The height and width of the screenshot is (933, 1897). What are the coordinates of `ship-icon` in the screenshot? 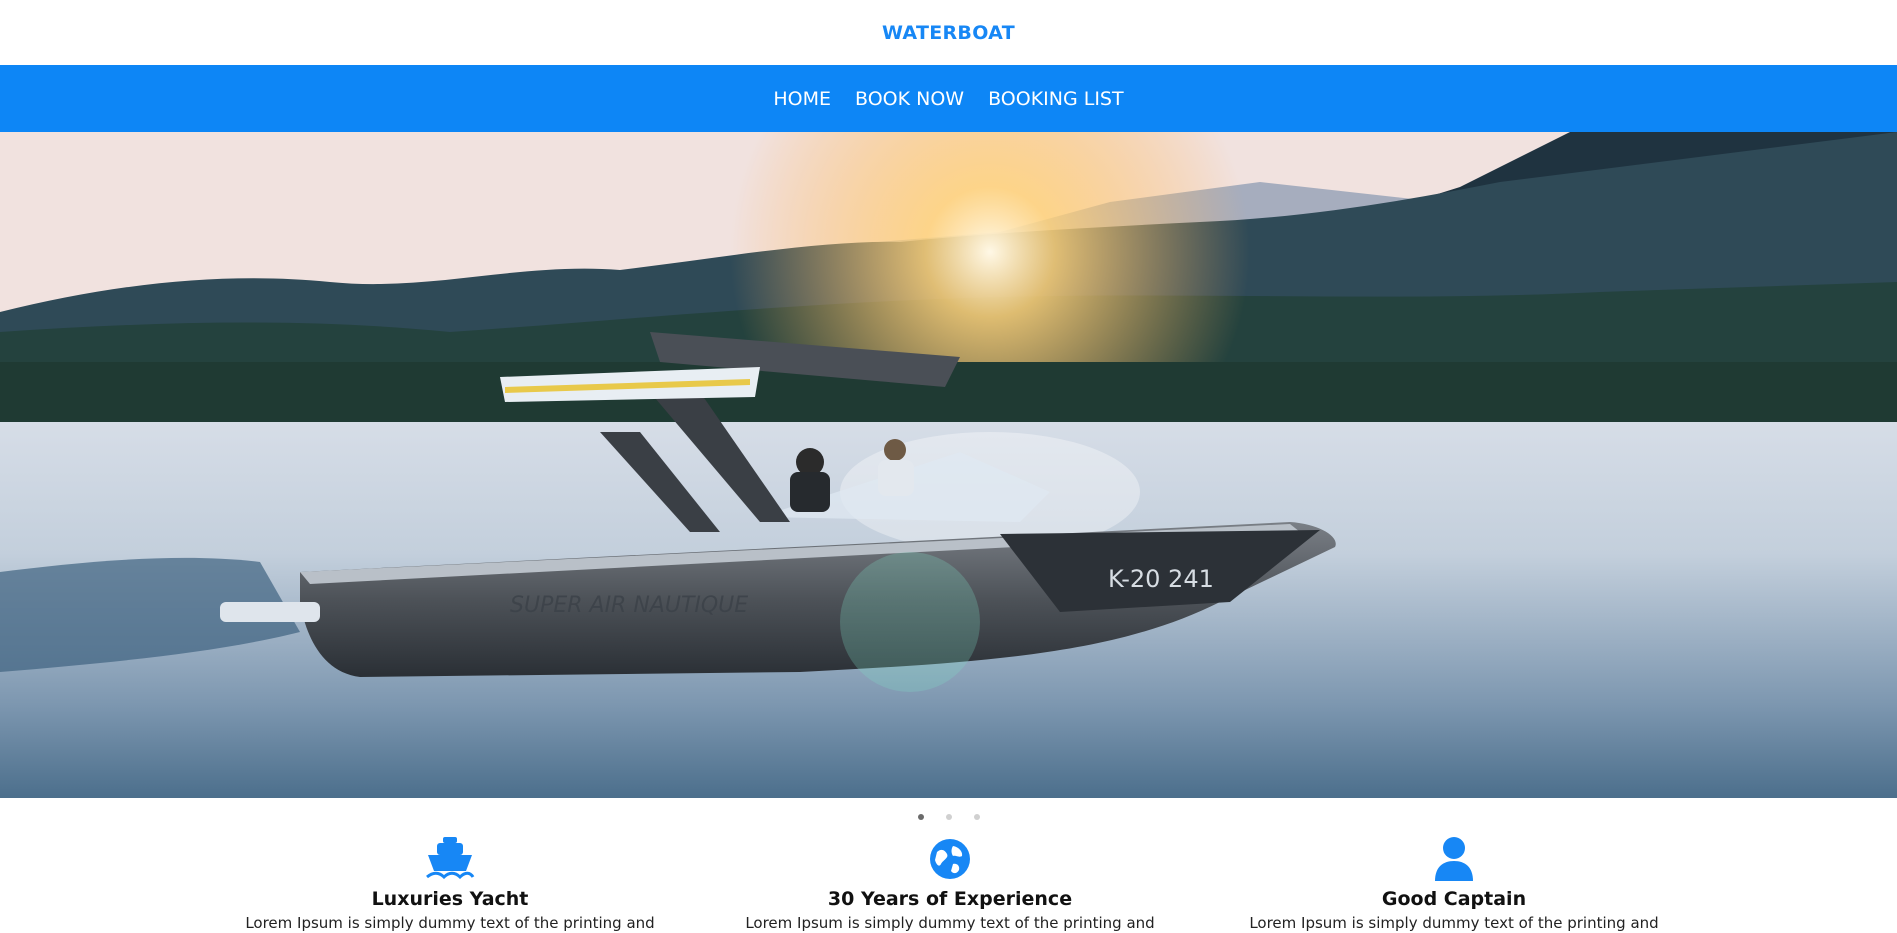 It's located at (450, 859).